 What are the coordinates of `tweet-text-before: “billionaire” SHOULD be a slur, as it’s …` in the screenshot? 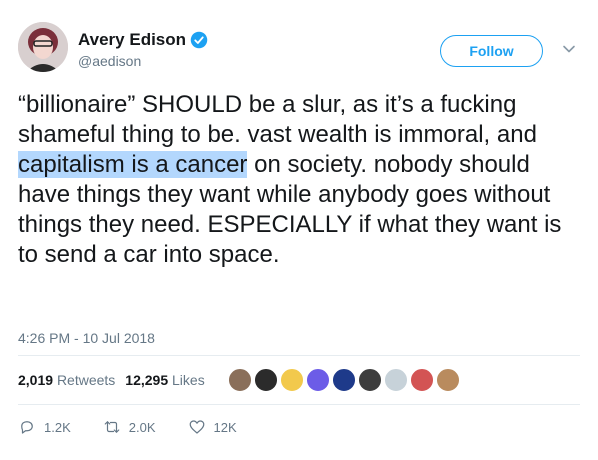 It's located at (277, 119).